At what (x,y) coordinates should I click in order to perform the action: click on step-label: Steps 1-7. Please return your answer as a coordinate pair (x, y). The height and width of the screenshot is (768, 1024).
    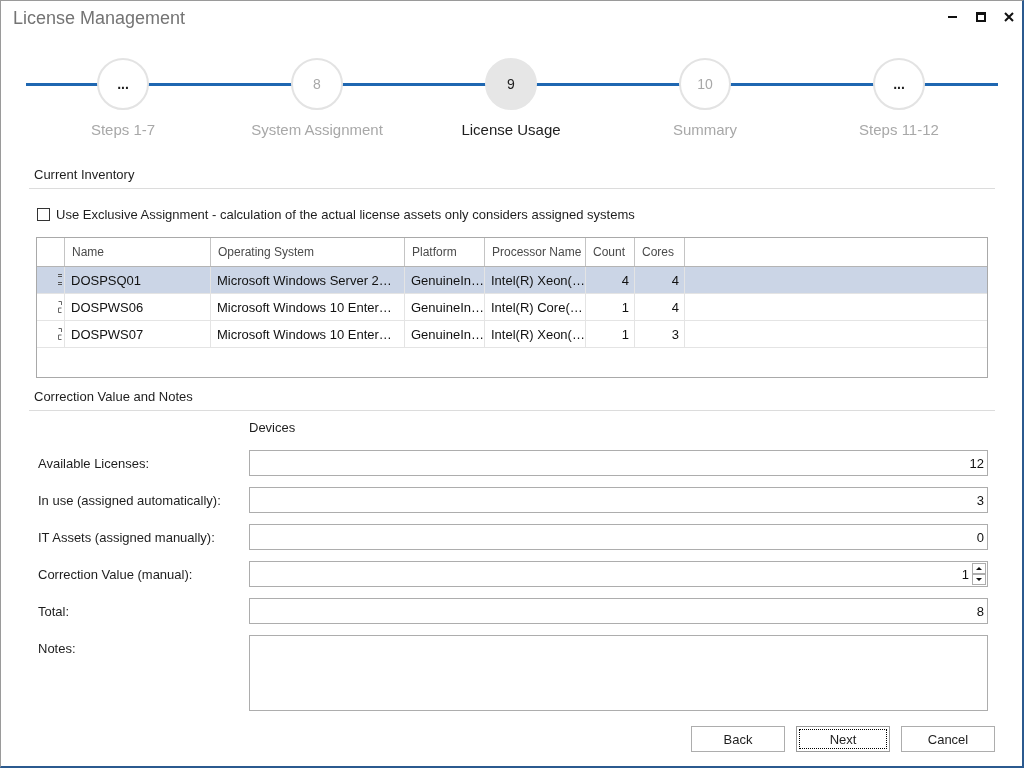
    Looking at the image, I should click on (123, 130).